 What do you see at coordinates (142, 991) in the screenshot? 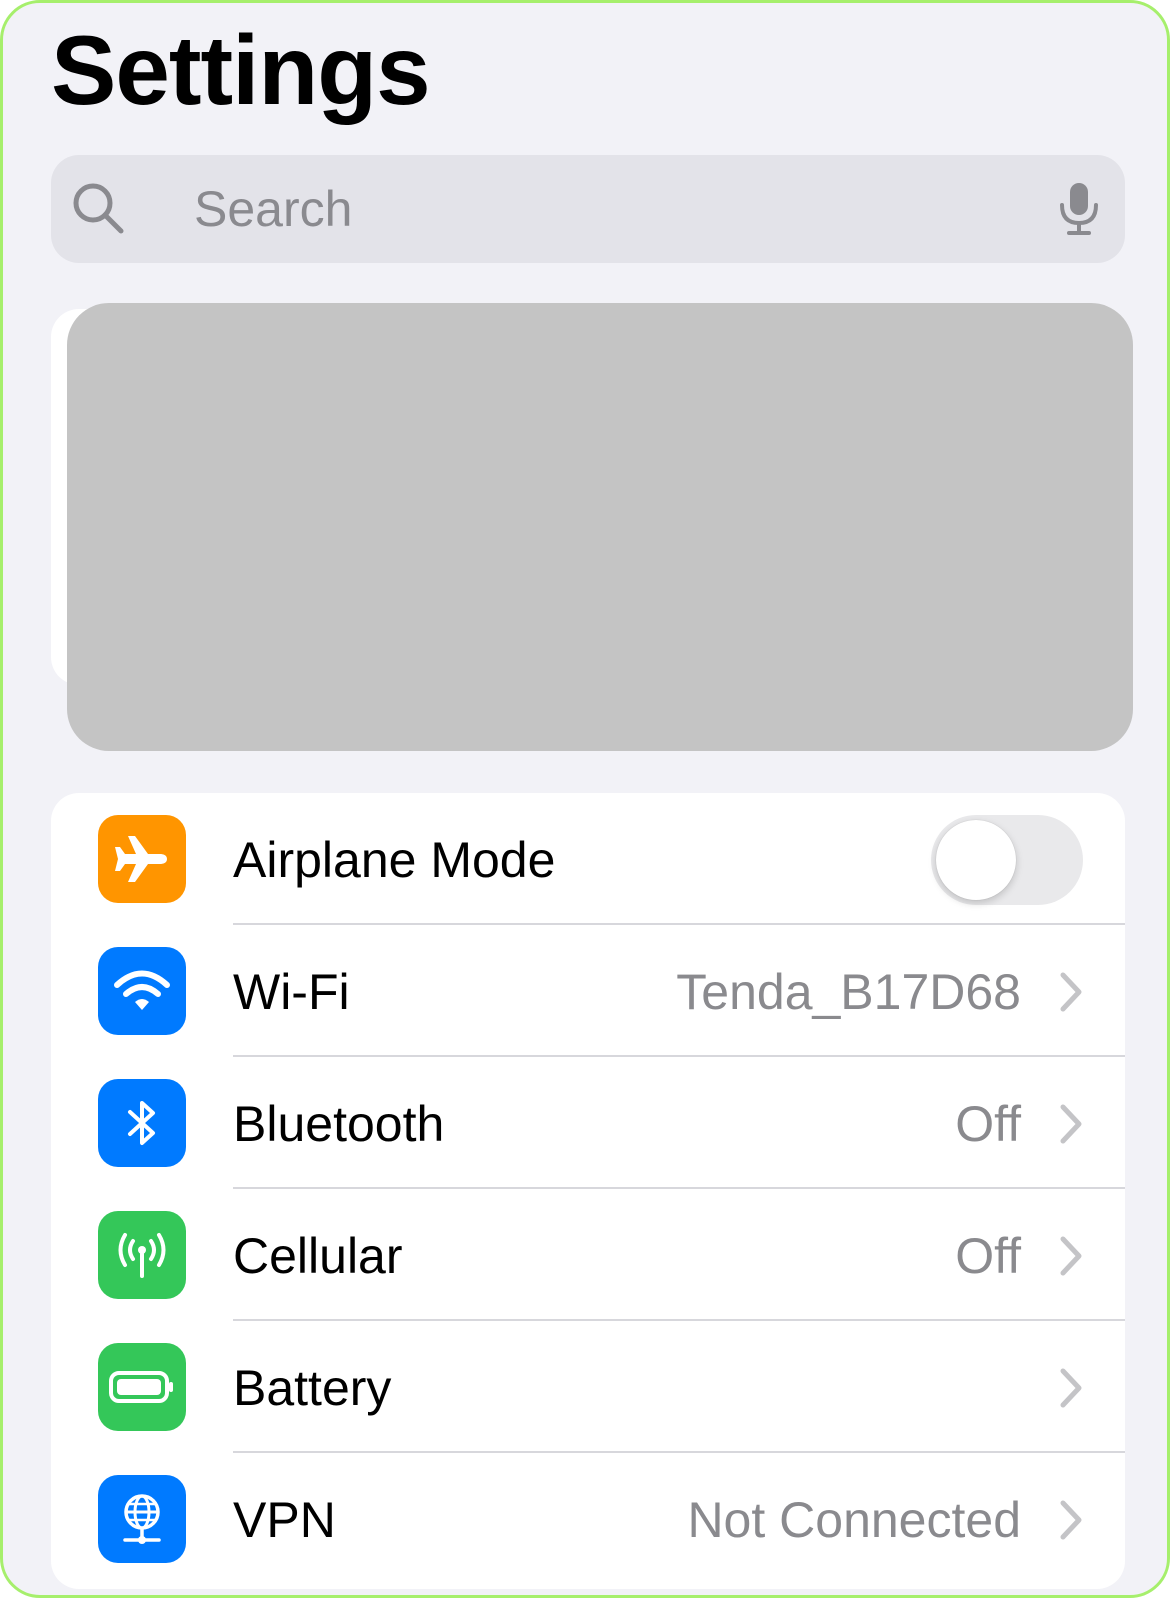
I see `wifi-icon` at bounding box center [142, 991].